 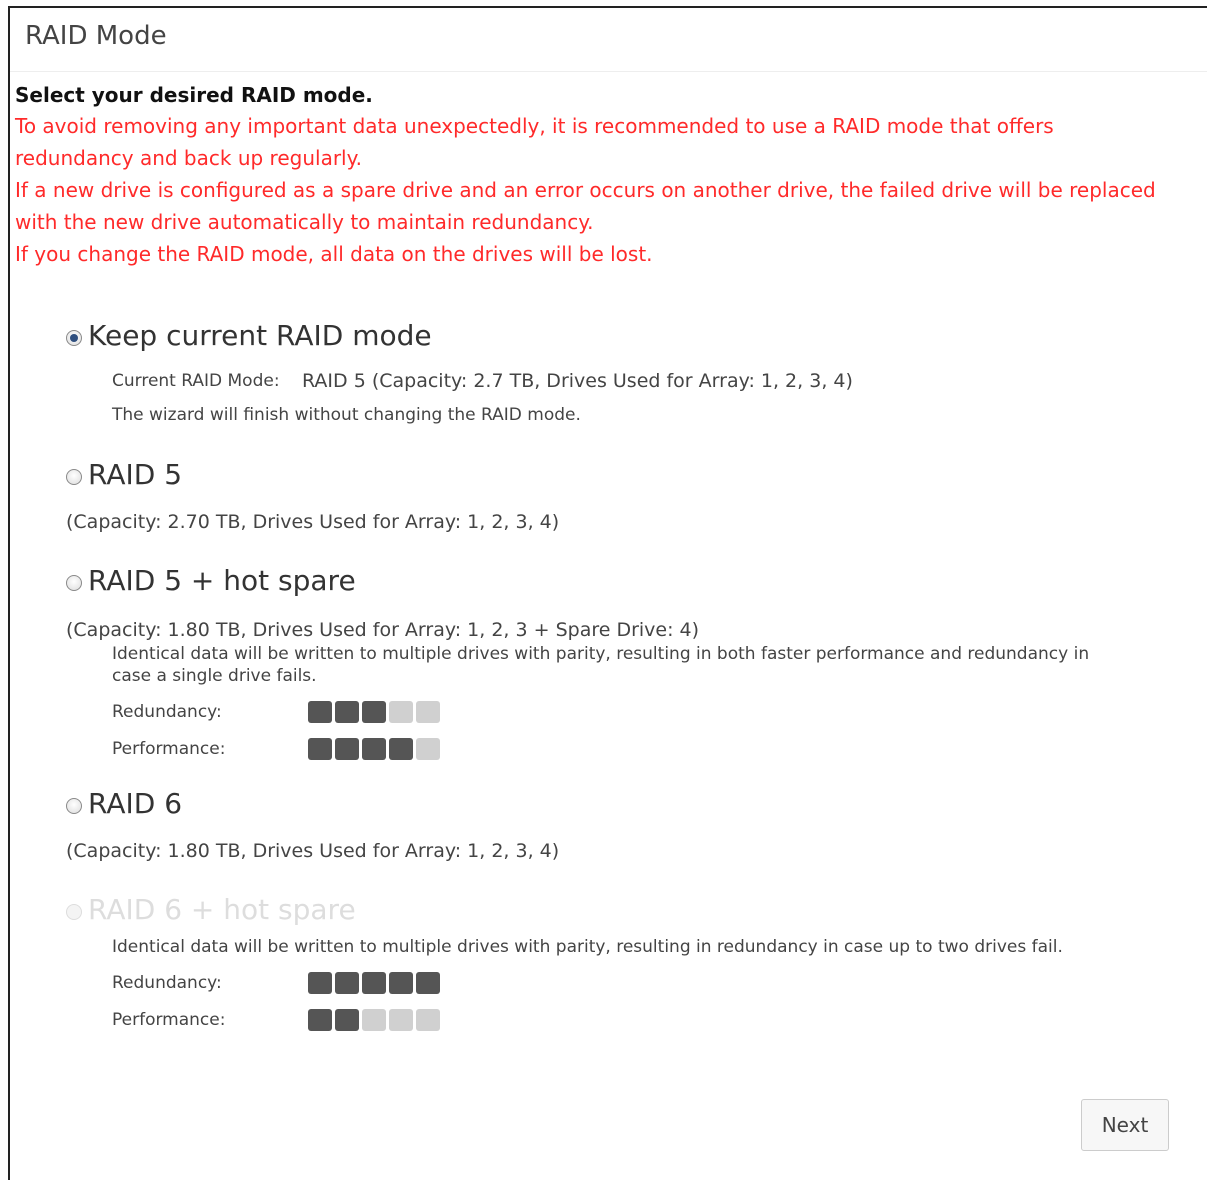 I want to click on intro-heading: Select your desired RAID mode., so click(x=194, y=95).